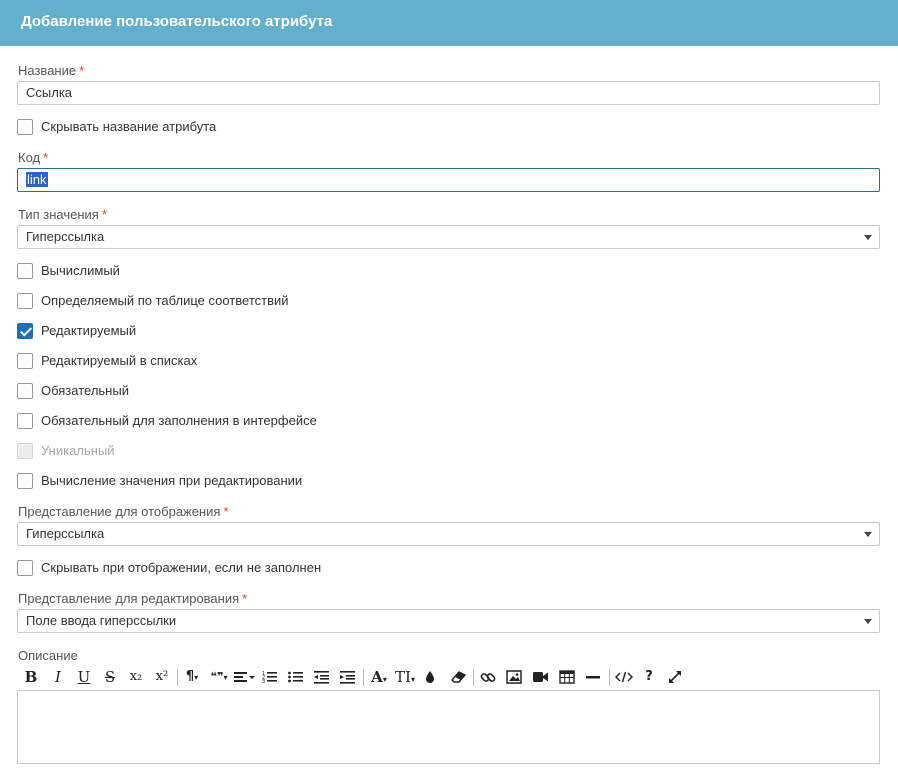  Describe the element at coordinates (165, 300) in the screenshot. I see `flag-mapping-table-label: Определяемый по таблице соответствий` at that location.